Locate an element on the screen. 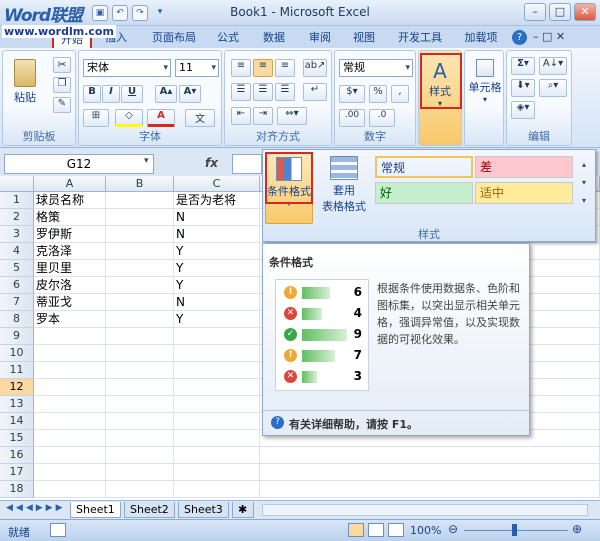 The width and height of the screenshot is (600, 541). borders-icon: ⊞ is located at coordinates (96, 118).